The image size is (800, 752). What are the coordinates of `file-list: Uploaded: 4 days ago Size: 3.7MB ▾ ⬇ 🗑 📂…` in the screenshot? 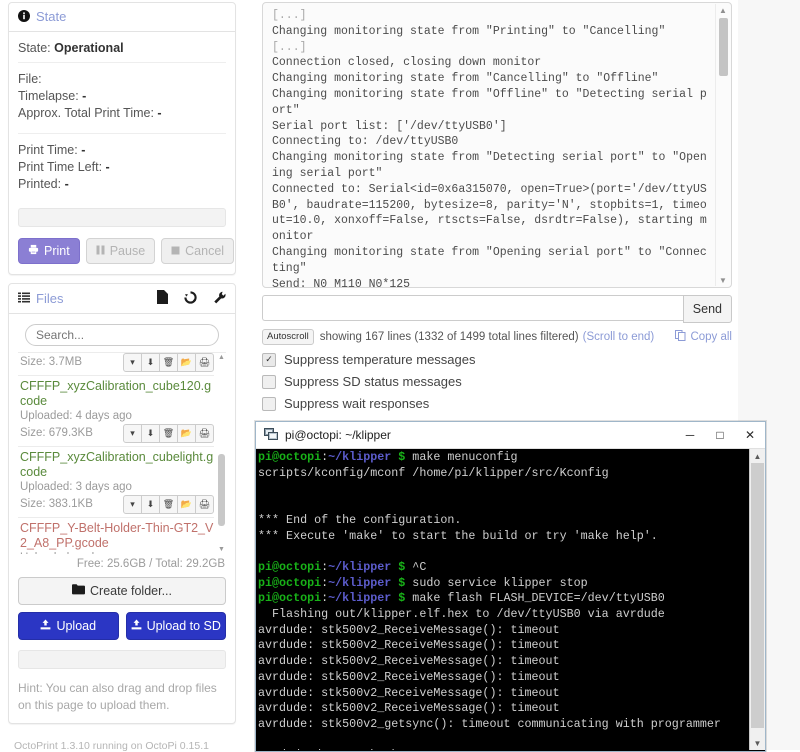 It's located at (122, 453).